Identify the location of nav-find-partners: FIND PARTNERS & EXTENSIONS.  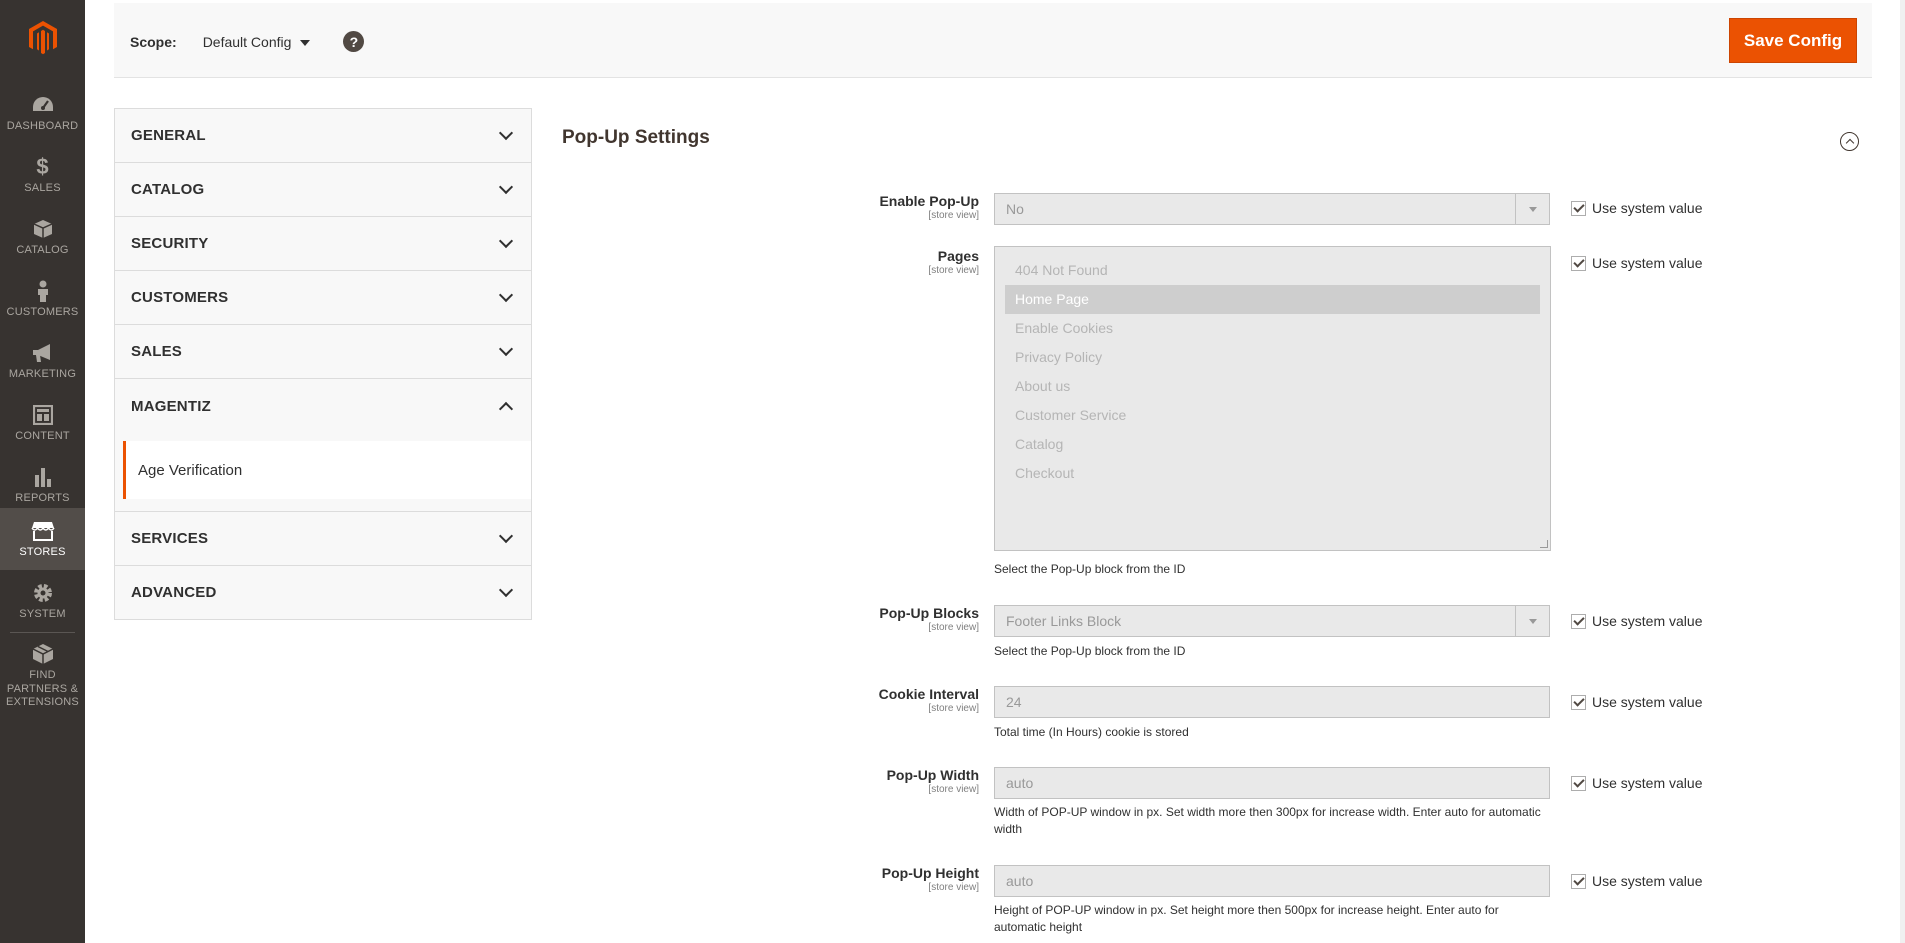
(42, 676).